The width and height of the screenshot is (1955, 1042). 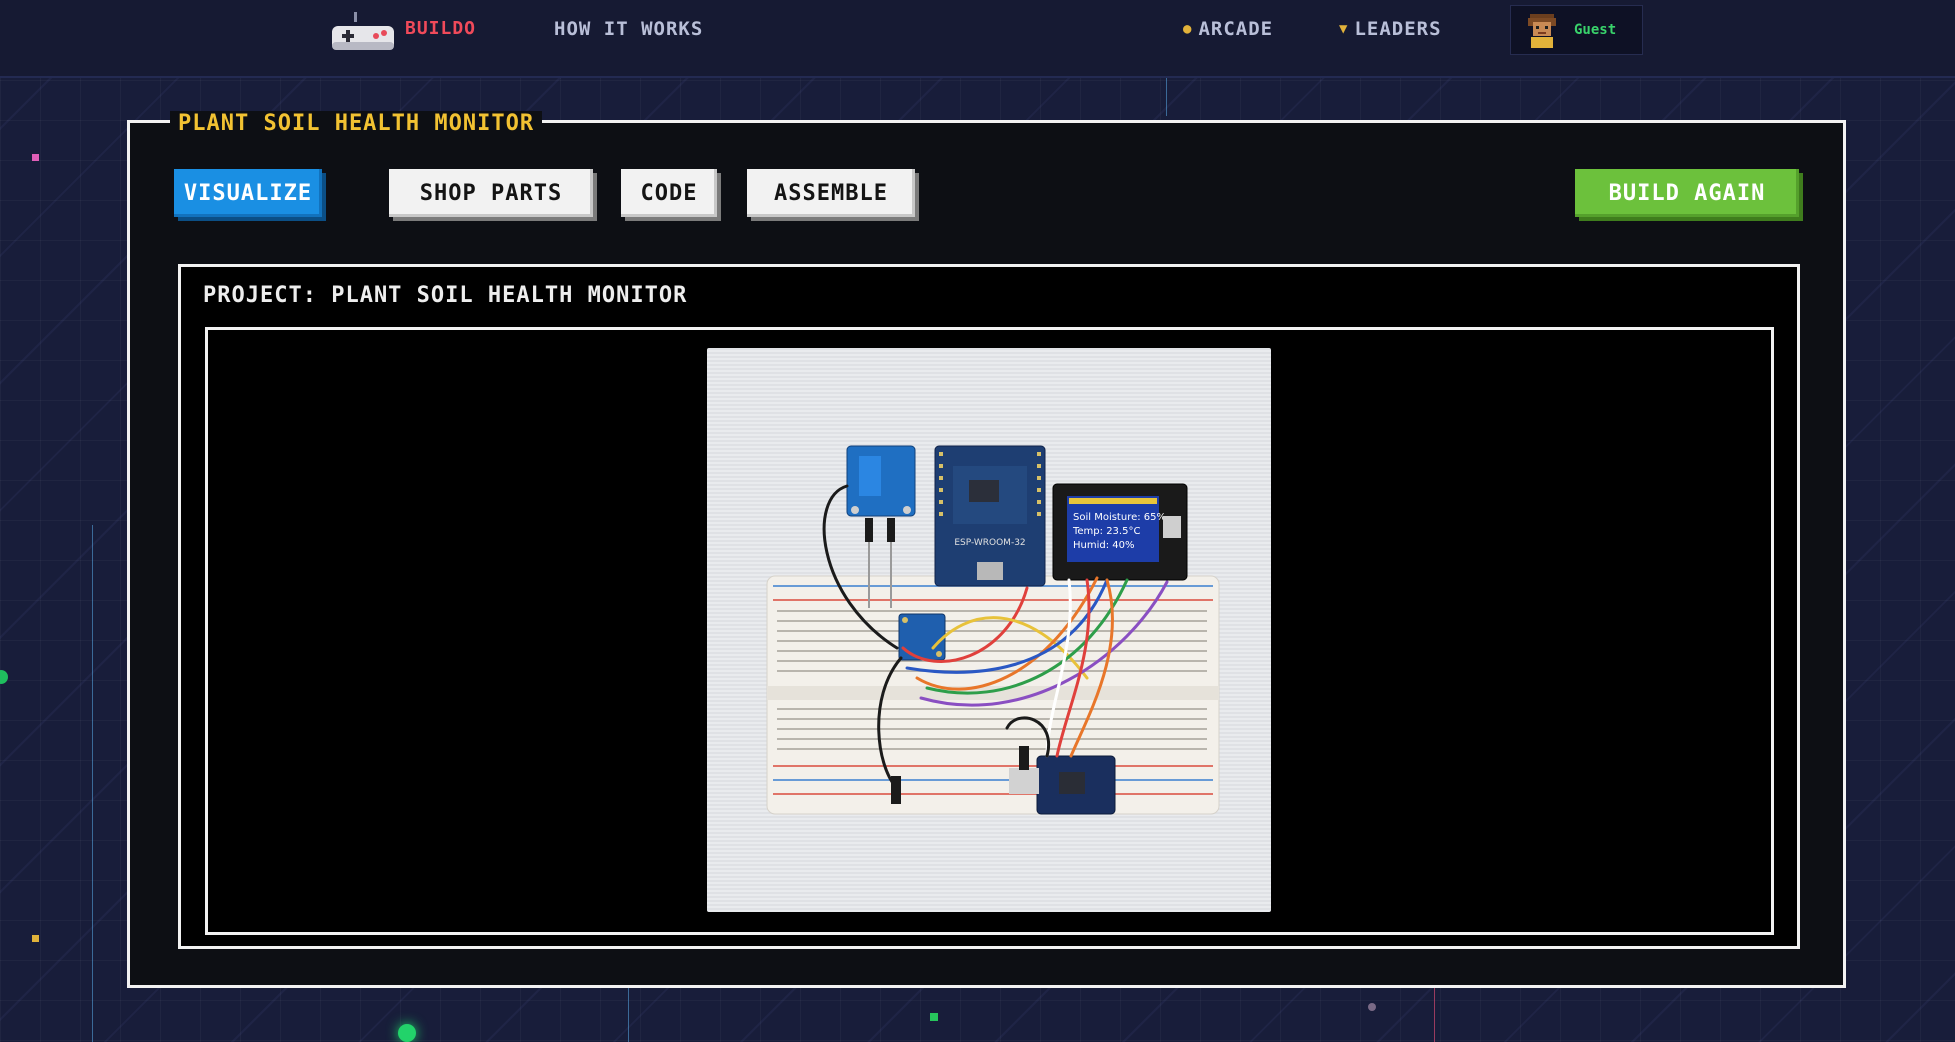 What do you see at coordinates (1687, 193) in the screenshot?
I see `build-again-button: BUILD AGAIN` at bounding box center [1687, 193].